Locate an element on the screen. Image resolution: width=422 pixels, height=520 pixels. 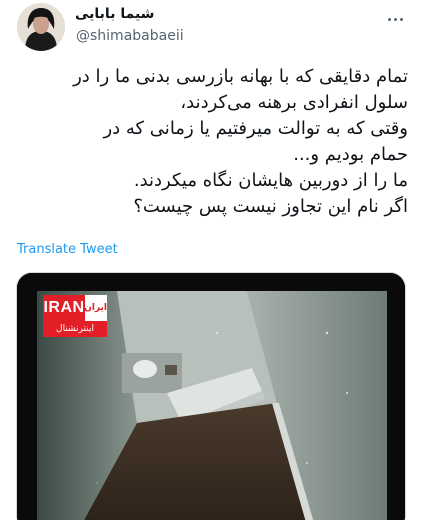
tweet-text-line: وقتی که به توالت میرفتیم یا زمانی که در is located at coordinates (255, 128).